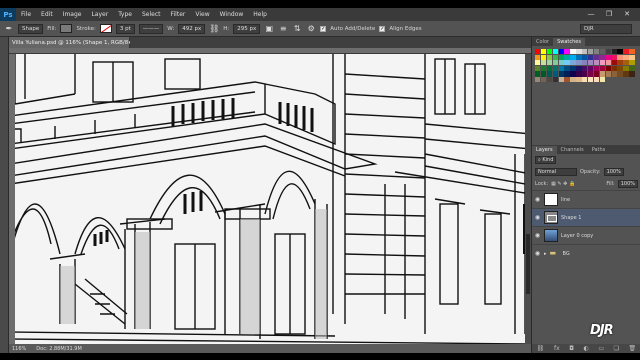 The image size is (640, 360). Describe the element at coordinates (247, 28) in the screenshot. I see `height-field: 295 px` at that location.